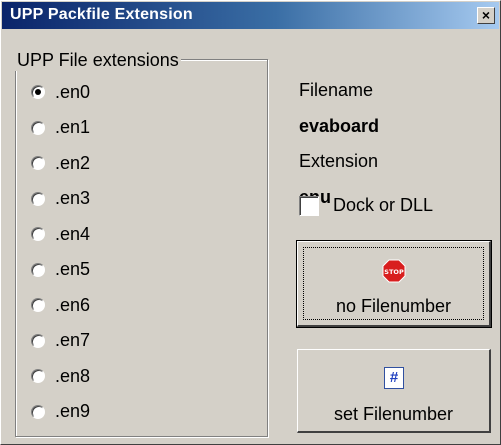 This screenshot has height=445, width=501. I want to click on radio-label: .en1, so click(73, 127).